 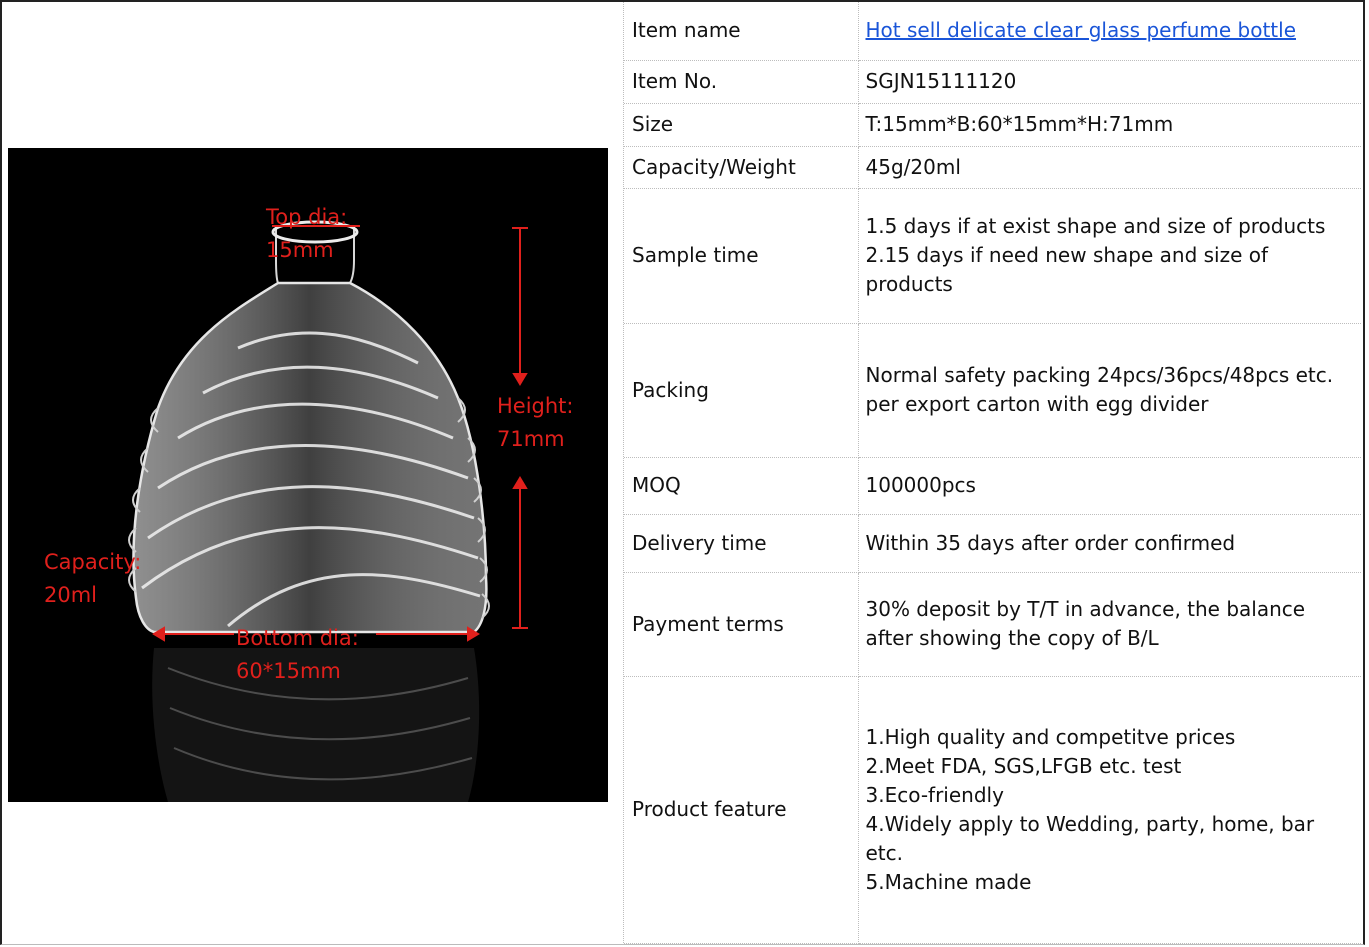 I want to click on table-row: Size T:15mm*B:60*15mm*H:71mm, so click(x=992, y=125).